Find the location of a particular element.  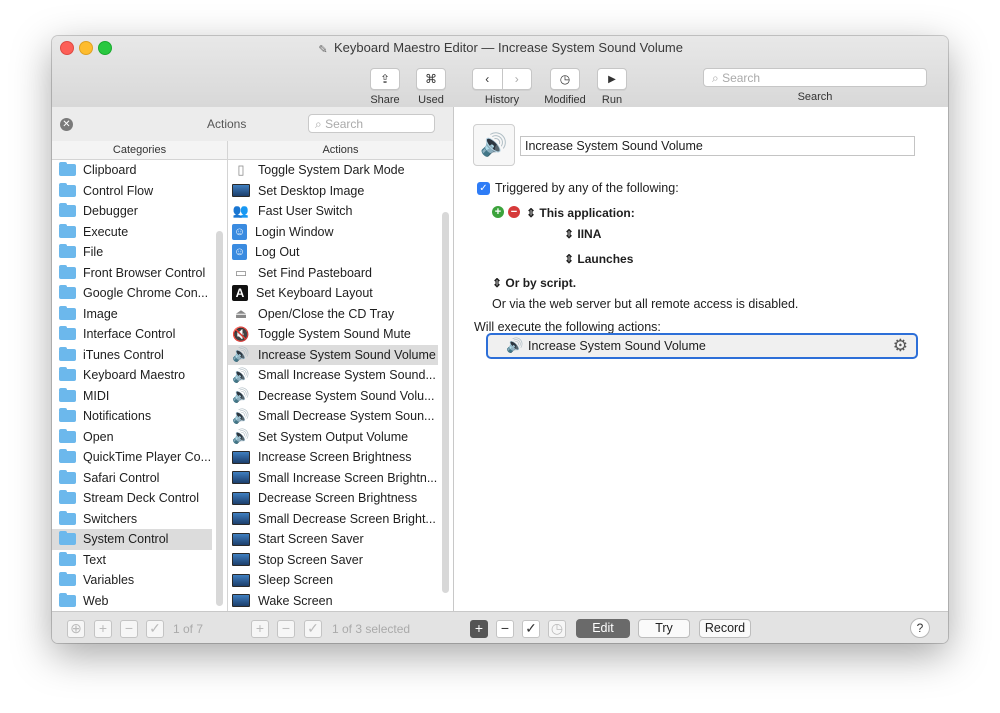

category-item: Execute is located at coordinates (132, 232).